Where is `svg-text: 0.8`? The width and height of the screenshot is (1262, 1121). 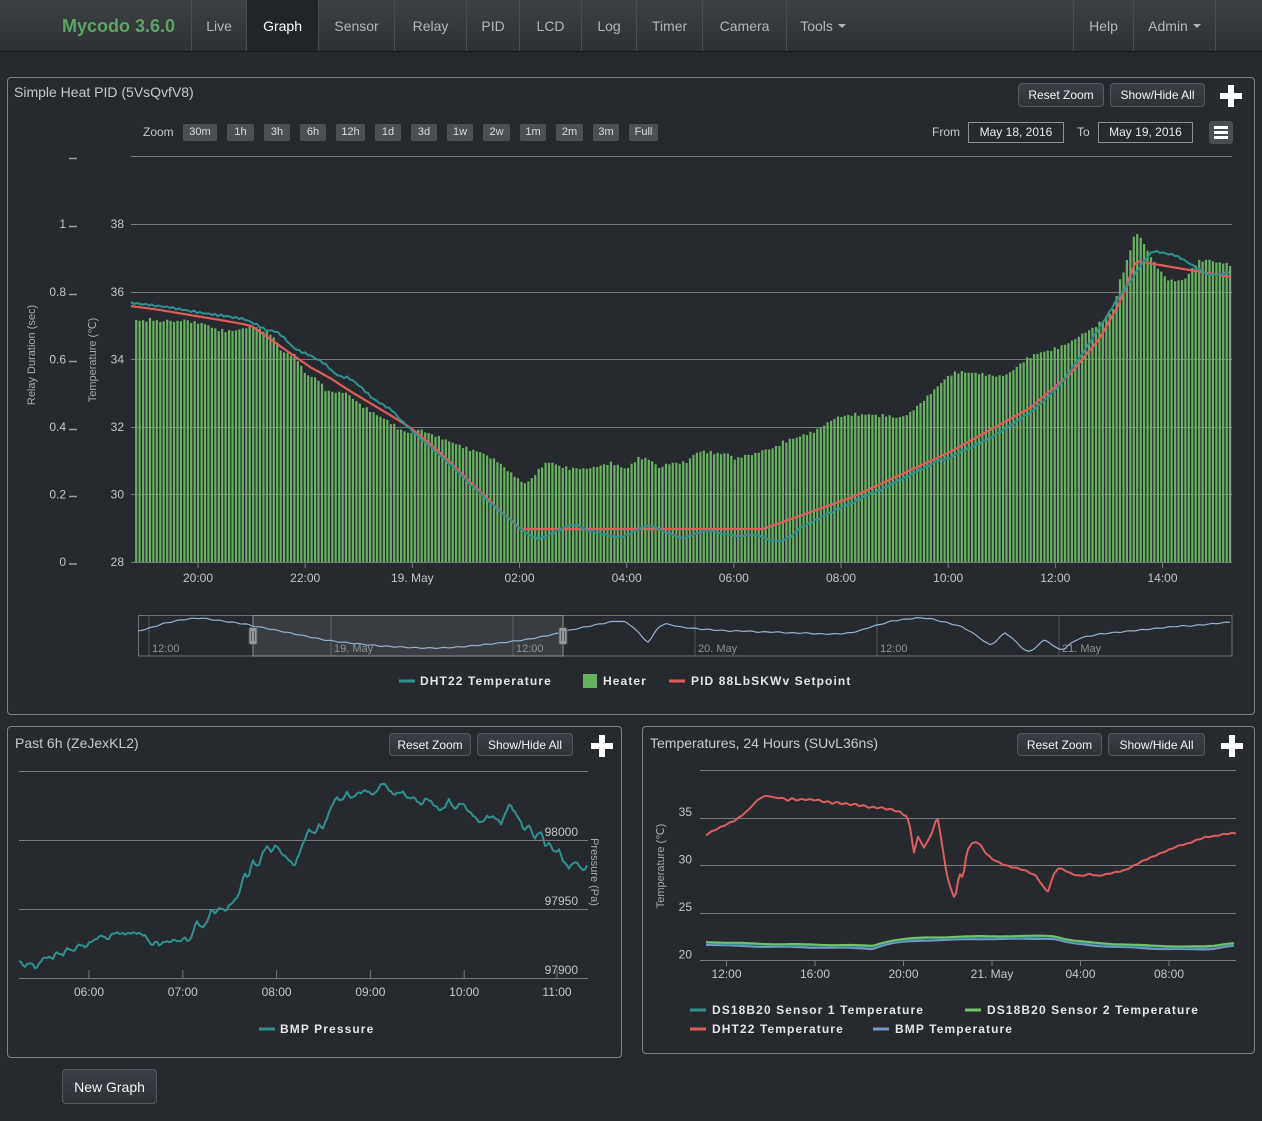
svg-text: 0.8 is located at coordinates (57, 292).